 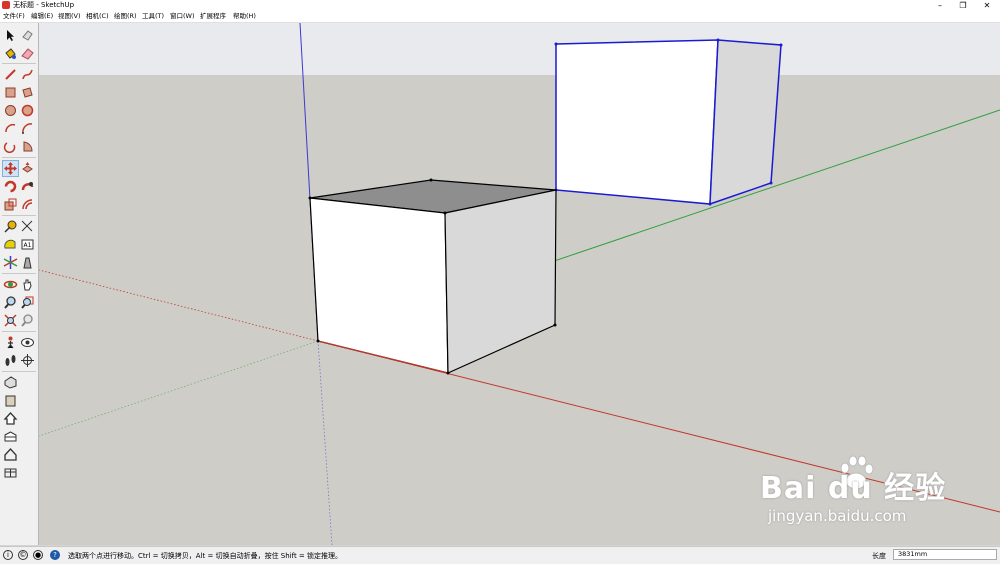 What do you see at coordinates (6, 5) in the screenshot?
I see `sketchup-app-icon` at bounding box center [6, 5].